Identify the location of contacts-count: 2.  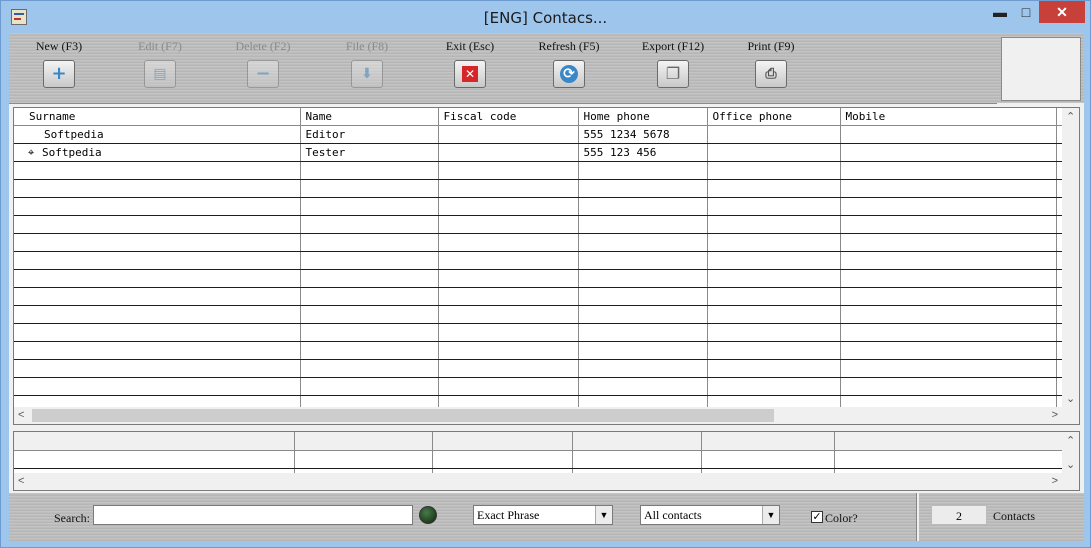
(959, 515).